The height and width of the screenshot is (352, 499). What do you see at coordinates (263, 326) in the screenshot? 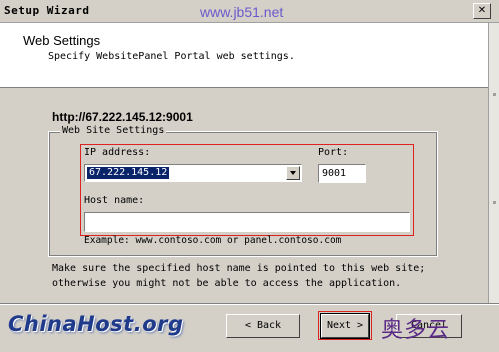
I see `back-button: < Back` at bounding box center [263, 326].